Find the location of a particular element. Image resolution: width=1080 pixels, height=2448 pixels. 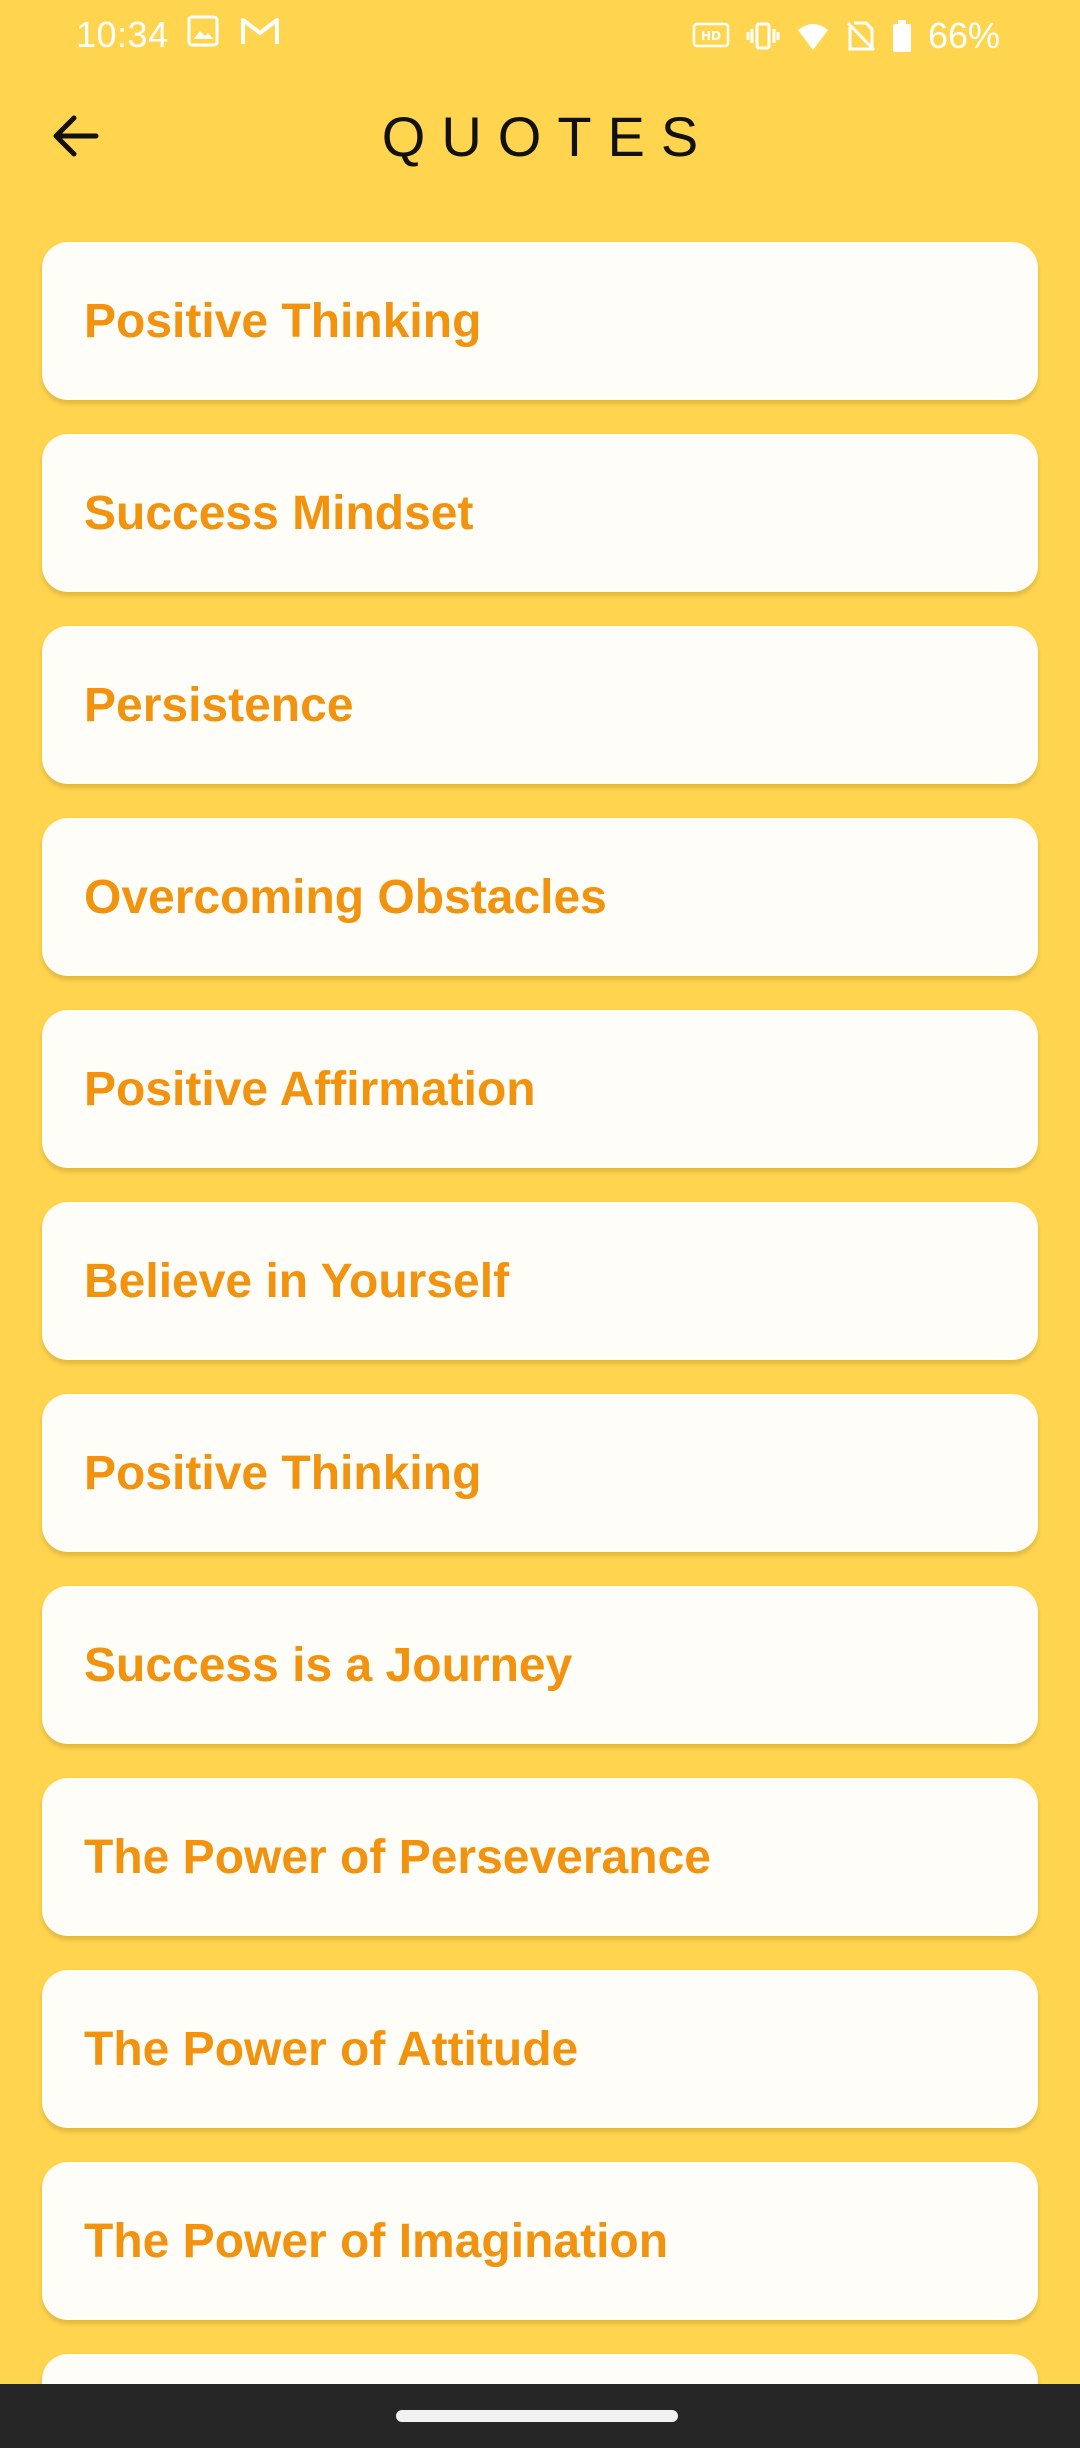

quote-card-power-of-attitude: The Power of Attitude is located at coordinates (540, 2049).